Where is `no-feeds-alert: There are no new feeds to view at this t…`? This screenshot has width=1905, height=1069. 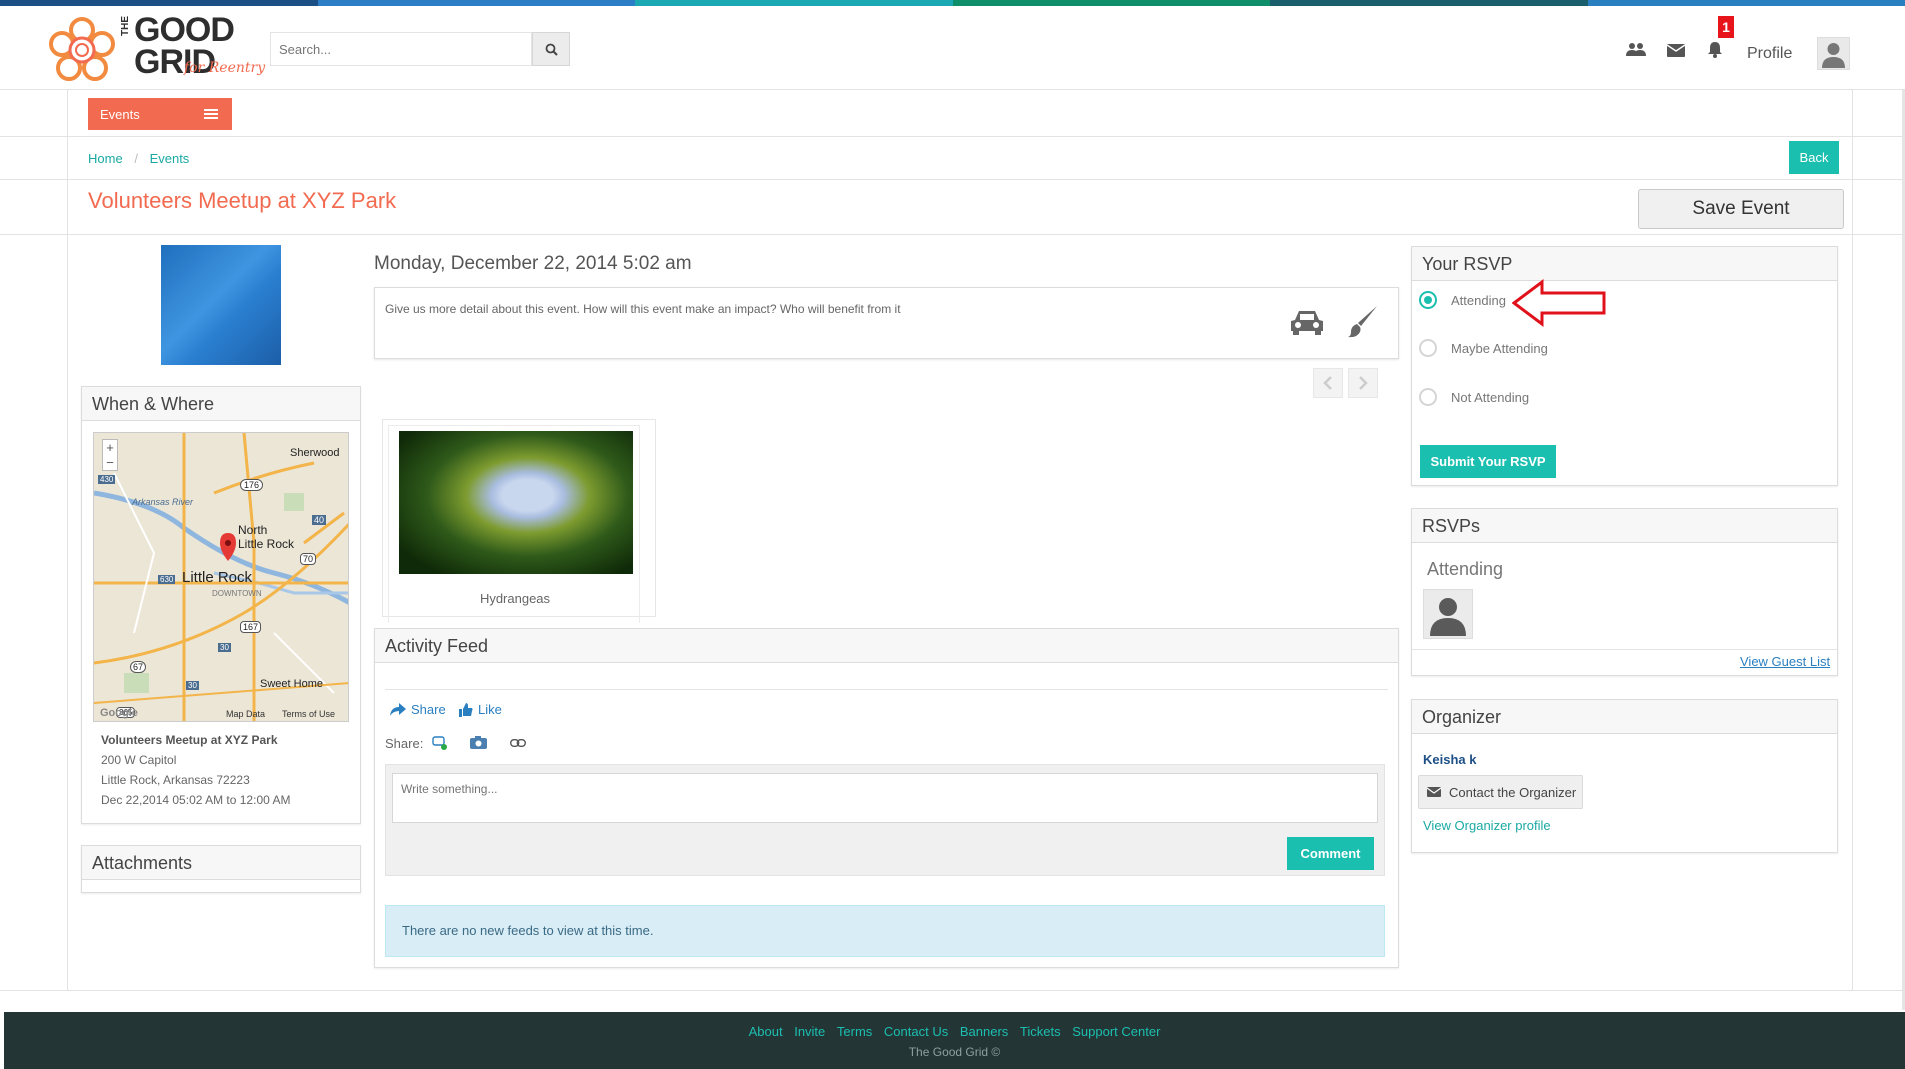
no-feeds-alert: There are no new feeds to view at this t… is located at coordinates (885, 931).